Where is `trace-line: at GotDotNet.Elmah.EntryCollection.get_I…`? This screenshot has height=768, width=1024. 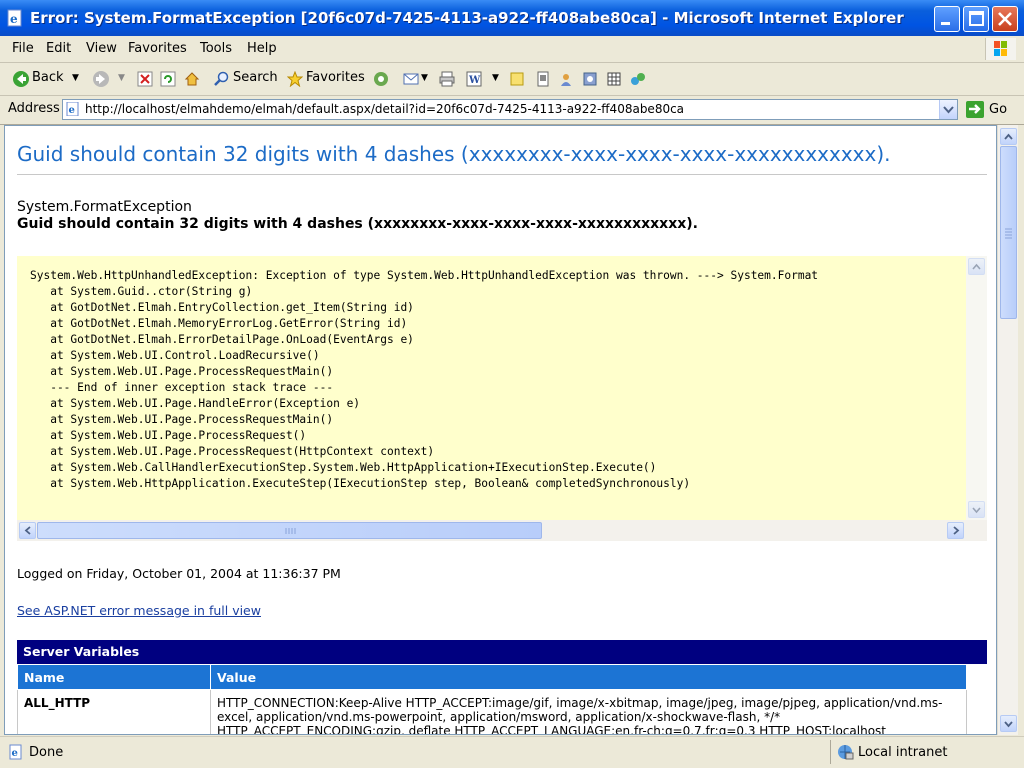
trace-line: at GotDotNet.Elmah.EntryCollection.get_I… is located at coordinates (222, 307).